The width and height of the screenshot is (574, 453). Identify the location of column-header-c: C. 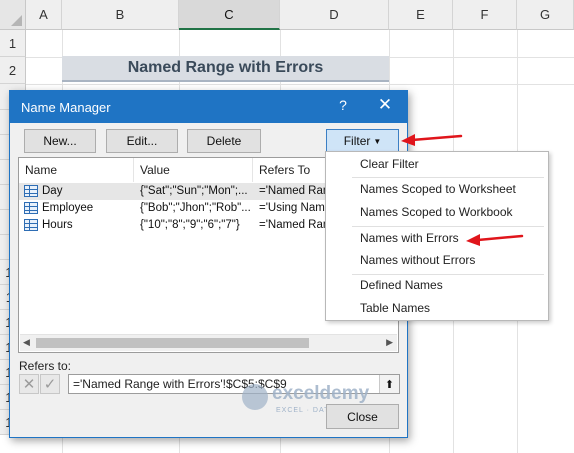
(229, 15).